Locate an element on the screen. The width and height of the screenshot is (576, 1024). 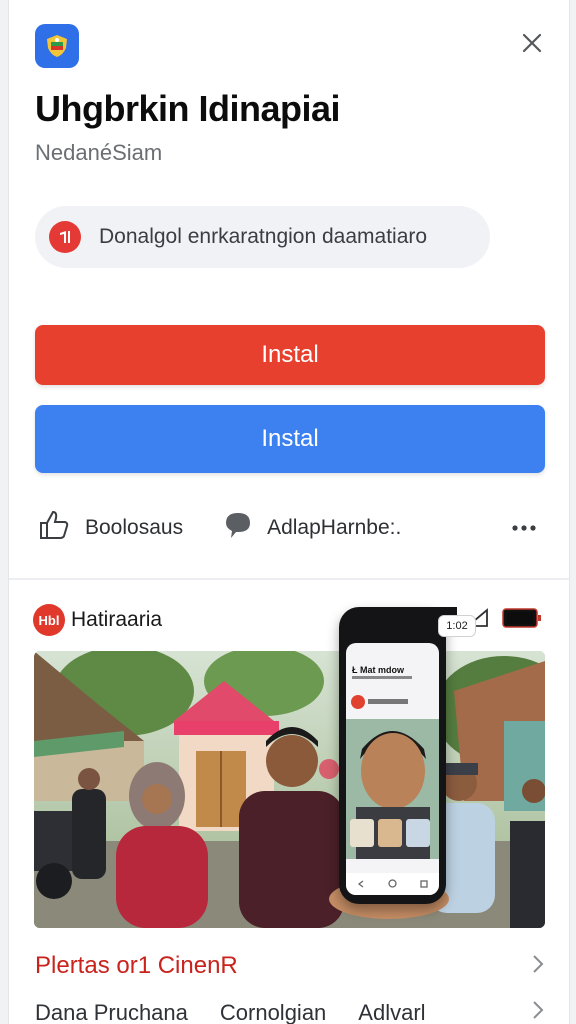
battery-icon is located at coordinates (522, 620).